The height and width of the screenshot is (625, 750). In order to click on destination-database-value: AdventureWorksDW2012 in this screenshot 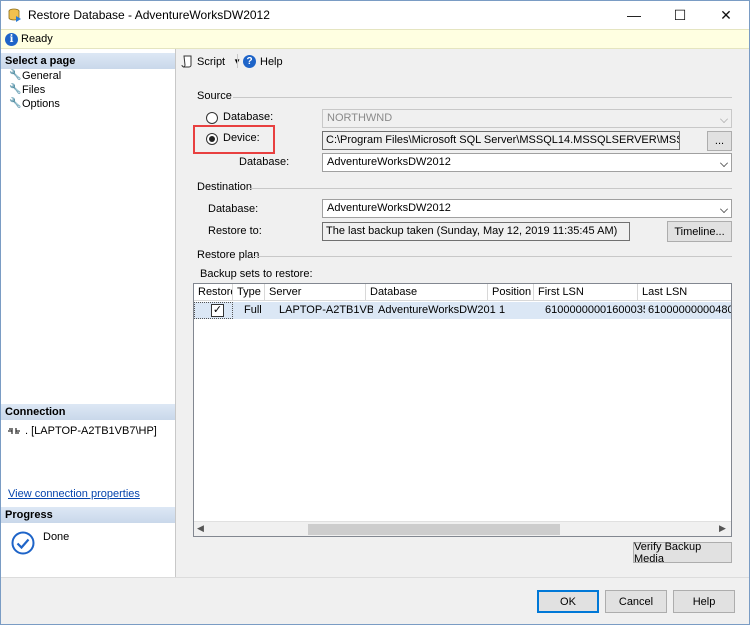, I will do `click(389, 208)`.